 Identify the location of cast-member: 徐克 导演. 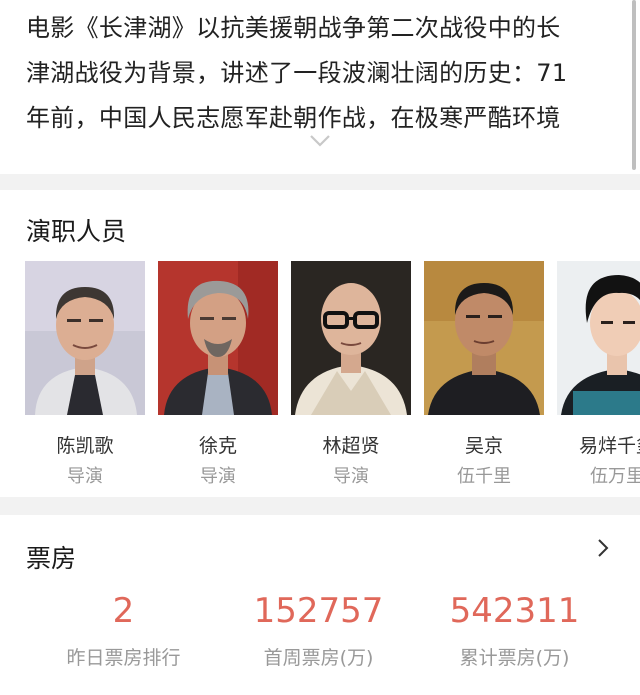
(218, 374).